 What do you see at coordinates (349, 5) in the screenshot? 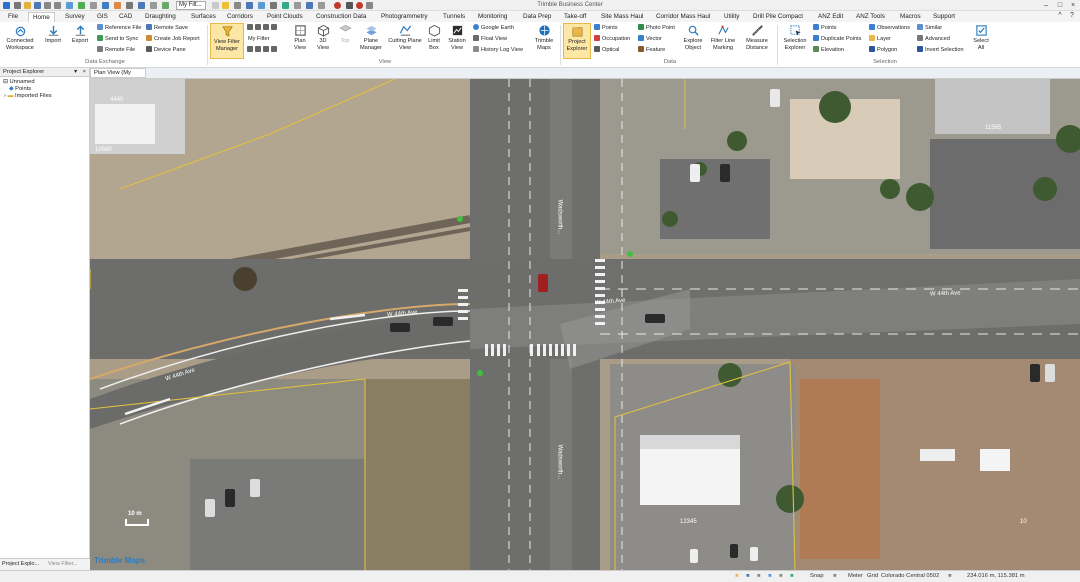
I see `stop-icon` at bounding box center [349, 5].